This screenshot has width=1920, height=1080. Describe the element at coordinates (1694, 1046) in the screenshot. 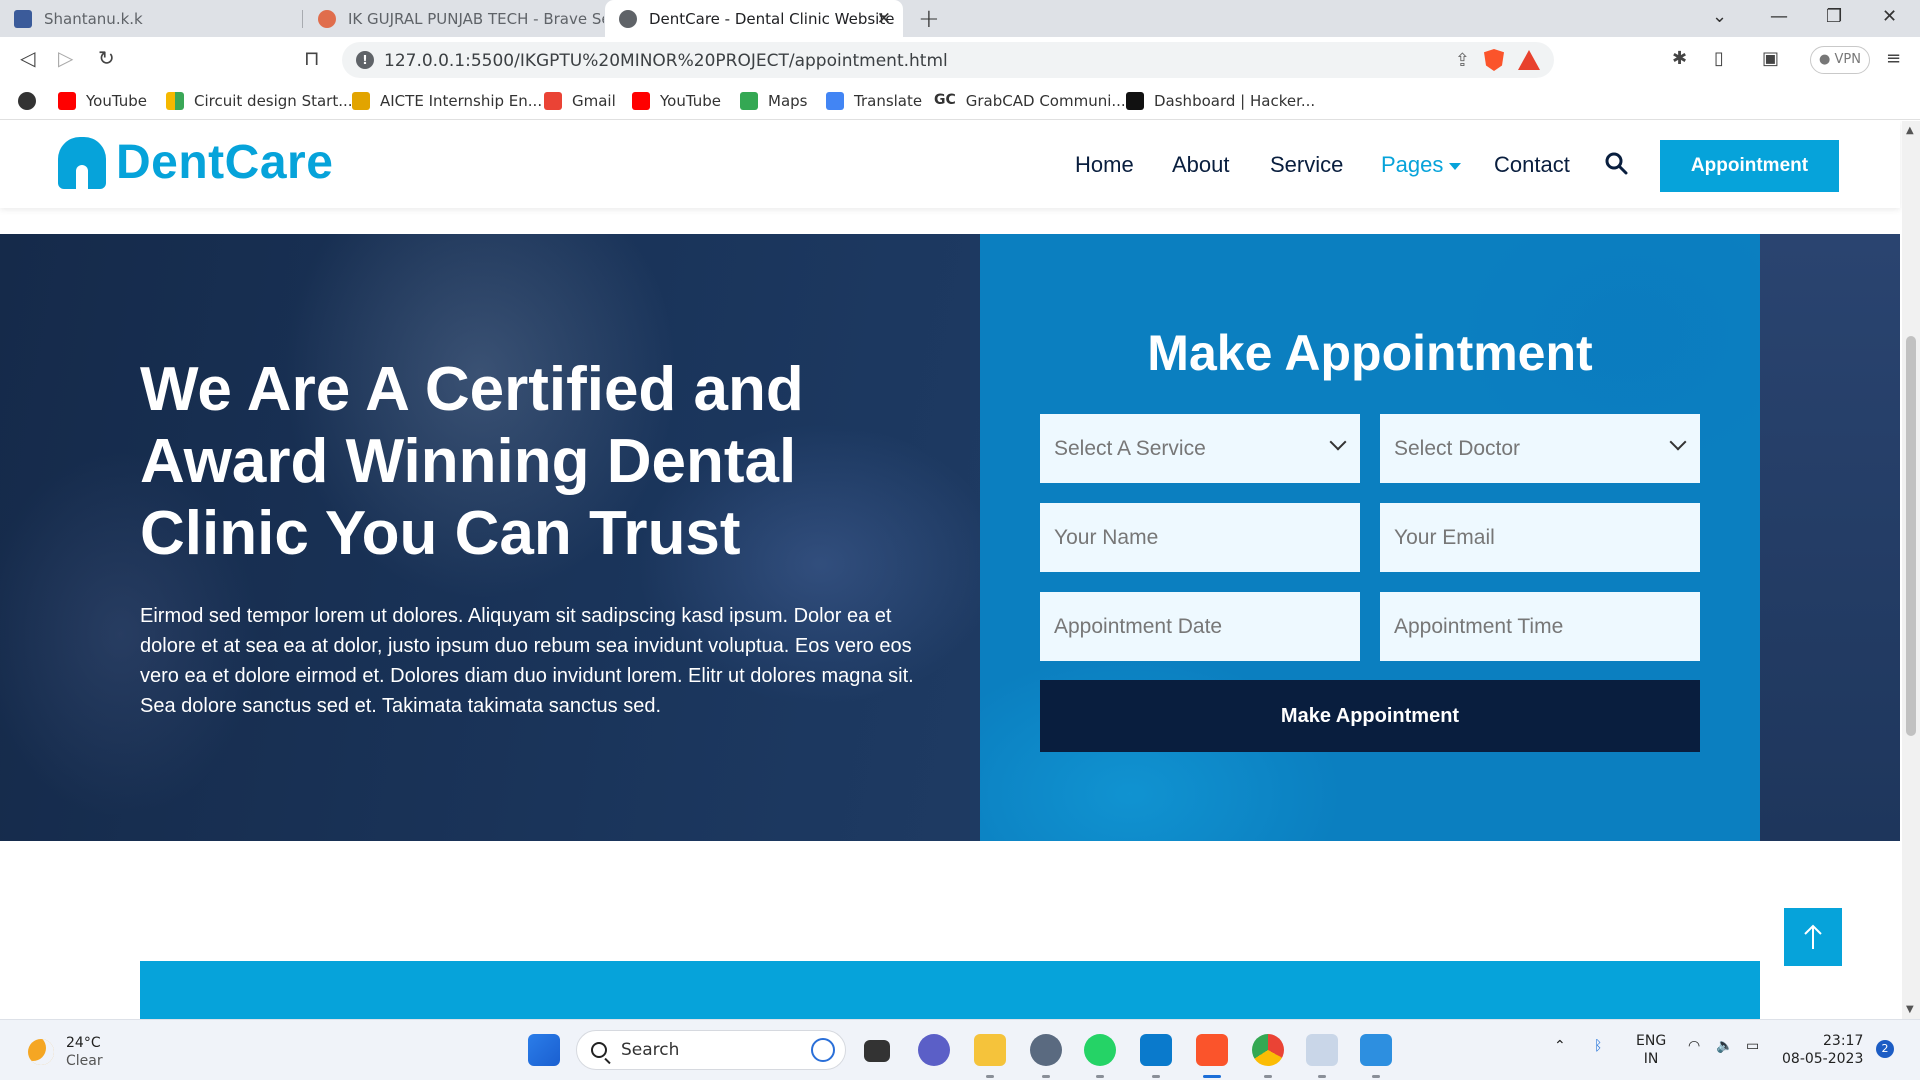

I see `wifi-icon: ◠` at that location.